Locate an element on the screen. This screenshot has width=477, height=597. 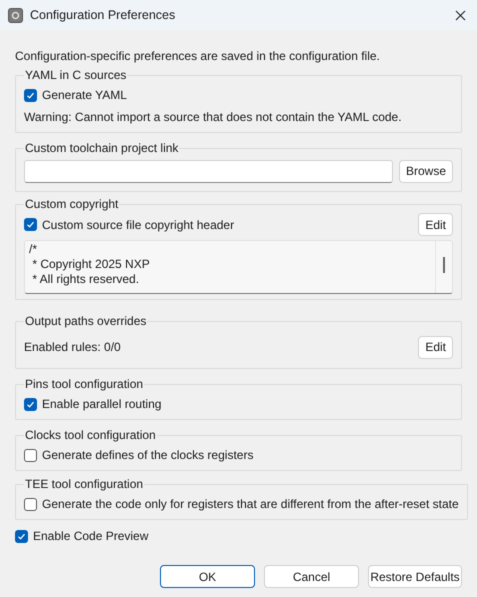
group-title: Pins tool configuration is located at coordinates (84, 384).